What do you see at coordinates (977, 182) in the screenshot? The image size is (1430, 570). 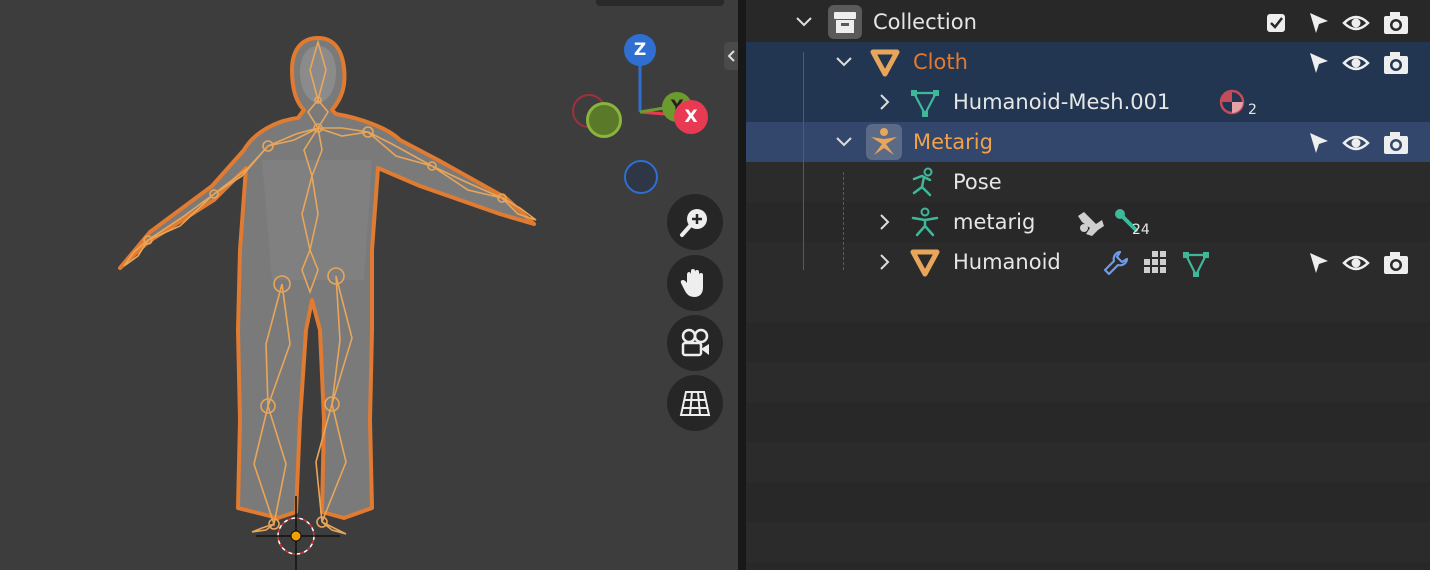 I see `outliner-item-label: Pose` at bounding box center [977, 182].